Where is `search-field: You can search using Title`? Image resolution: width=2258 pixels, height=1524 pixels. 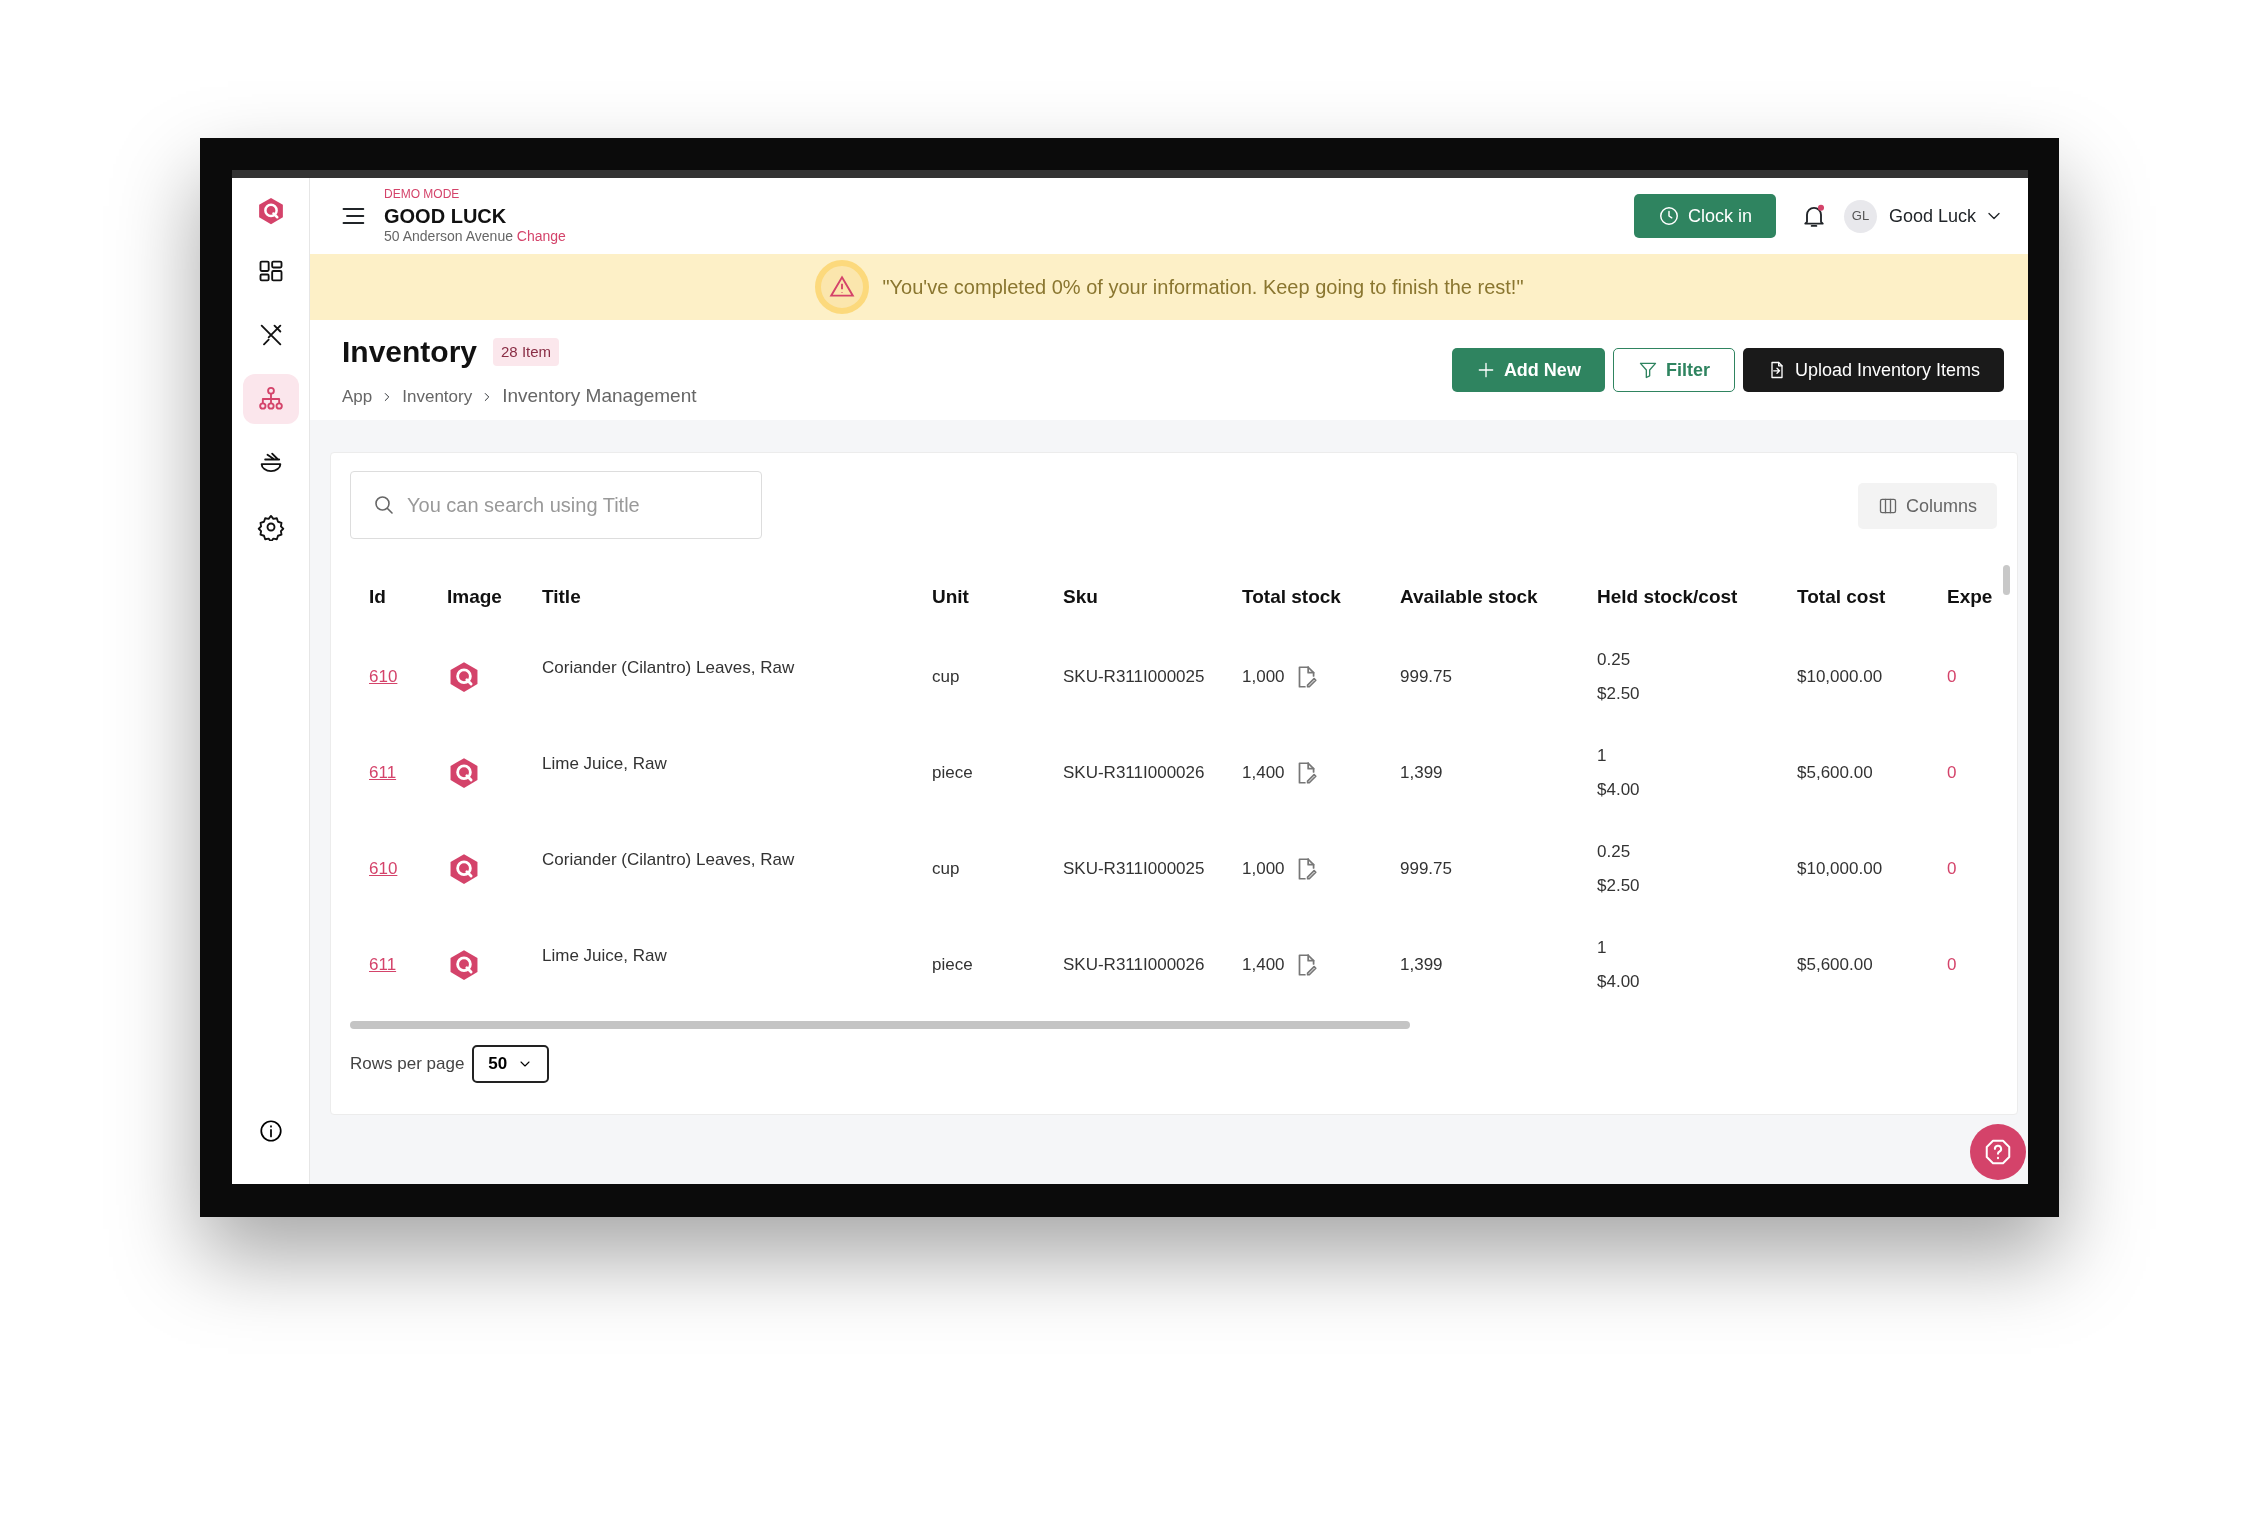 search-field: You can search using Title is located at coordinates (556, 505).